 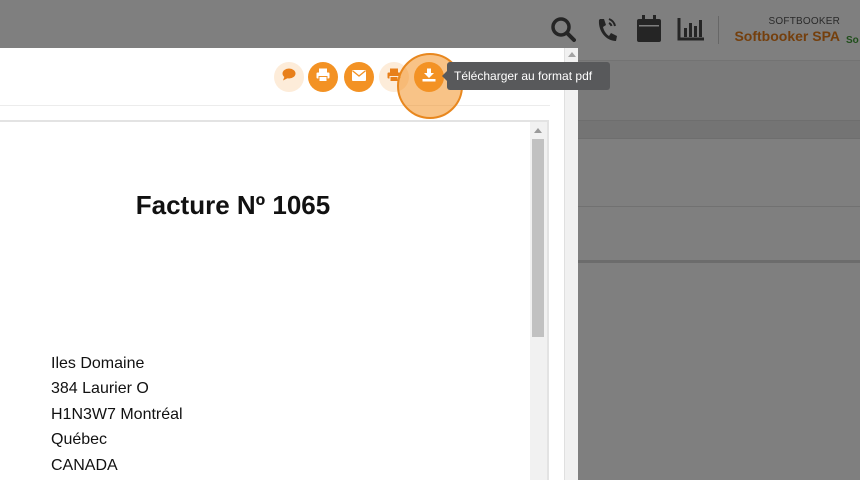 I want to click on download-icon, so click(x=429, y=77).